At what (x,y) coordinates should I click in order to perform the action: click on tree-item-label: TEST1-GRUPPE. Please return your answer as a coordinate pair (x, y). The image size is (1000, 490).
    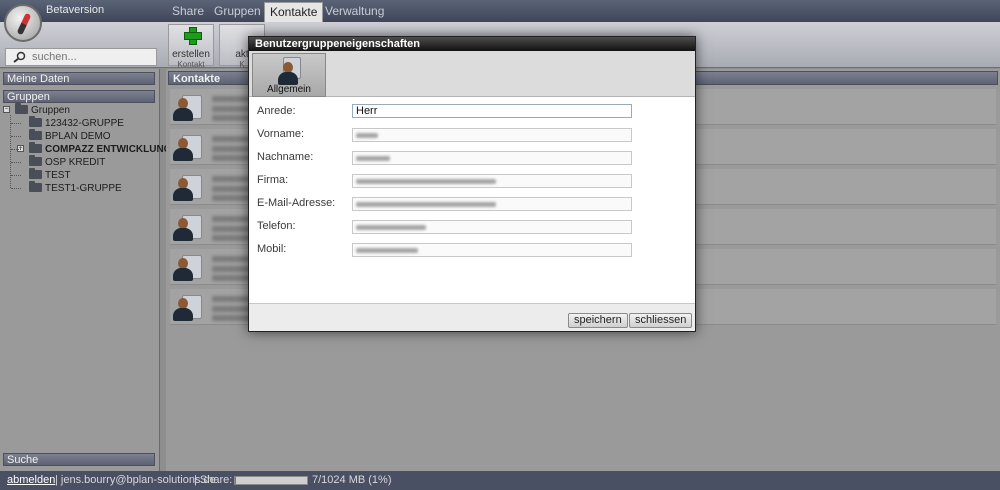
    Looking at the image, I should click on (83, 188).